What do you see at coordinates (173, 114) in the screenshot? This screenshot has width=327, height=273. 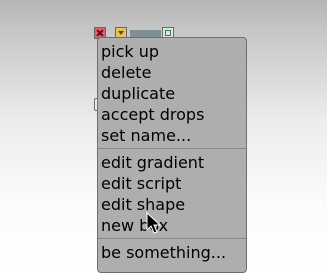 I see `menu-item-accept-drops: accept drops` at bounding box center [173, 114].